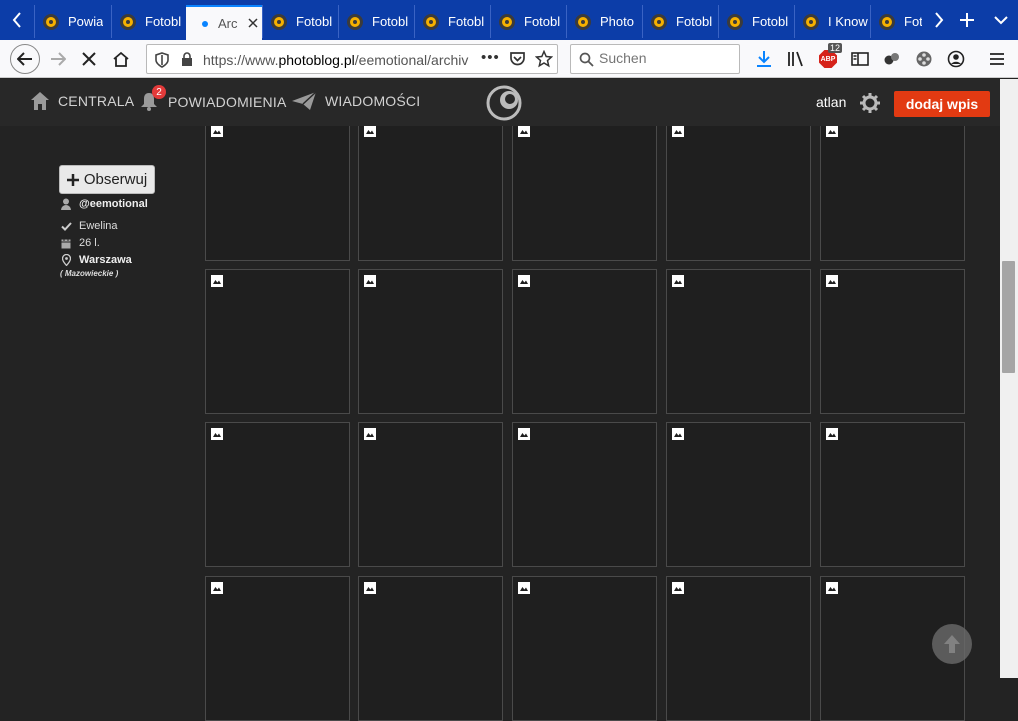 This screenshot has height=721, width=1018. Describe the element at coordinates (159, 92) in the screenshot. I see `notifications-count-badge: 2` at that location.